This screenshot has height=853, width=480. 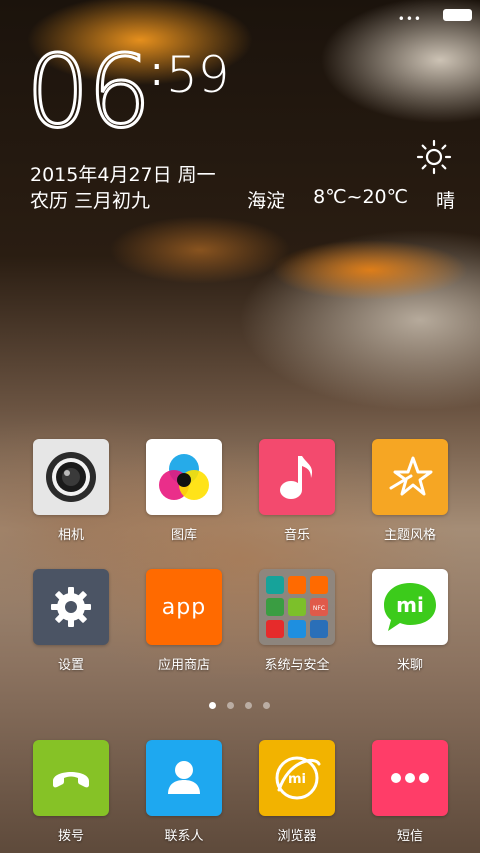 I want to click on app-camera: 相机, so click(x=71, y=491).